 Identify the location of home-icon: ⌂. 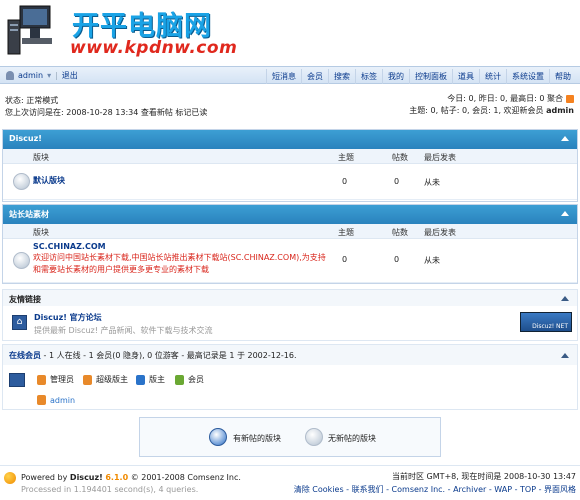
(19, 322).